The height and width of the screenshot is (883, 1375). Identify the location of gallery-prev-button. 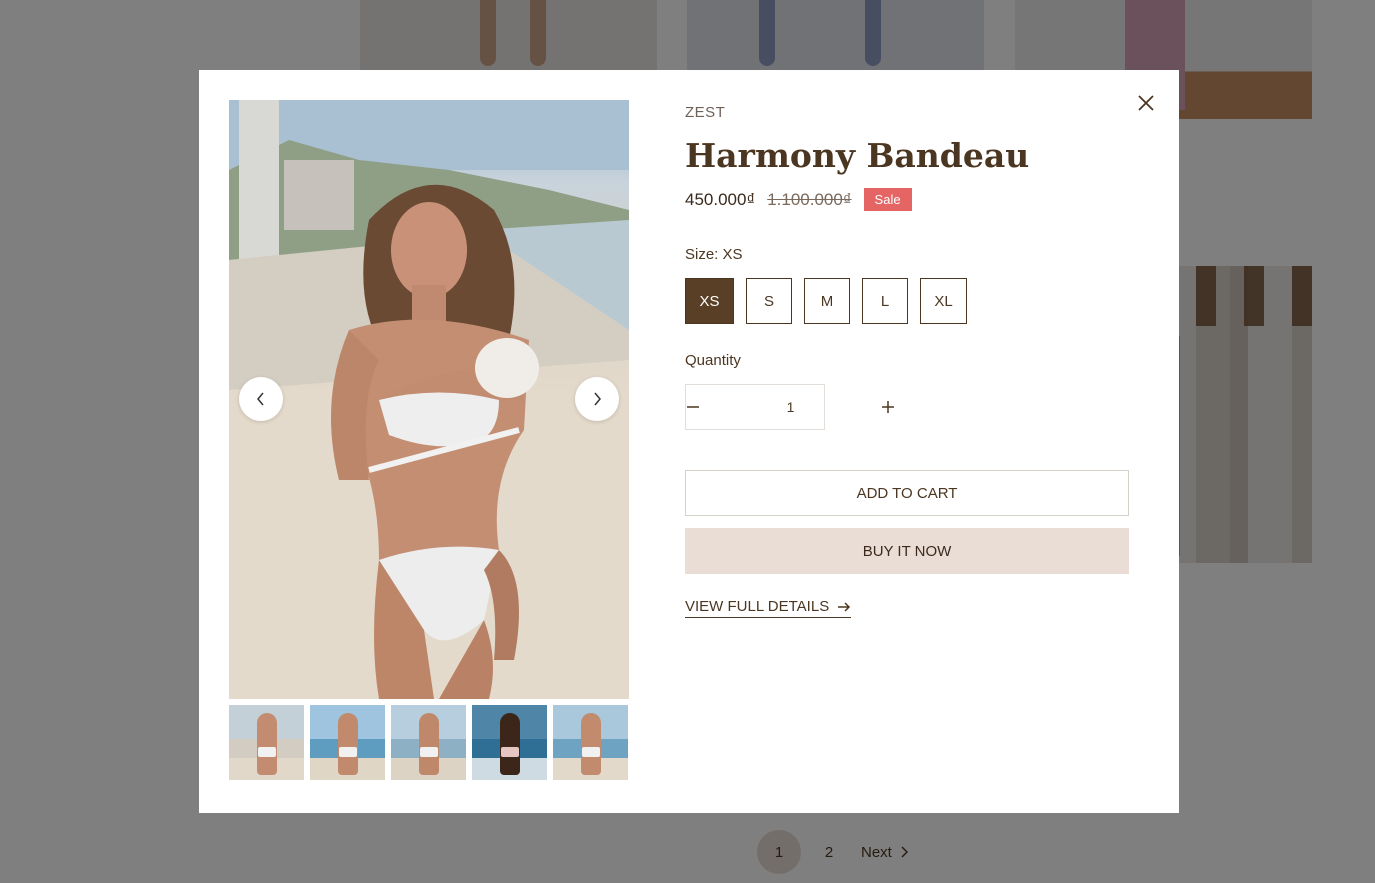
(261, 399).